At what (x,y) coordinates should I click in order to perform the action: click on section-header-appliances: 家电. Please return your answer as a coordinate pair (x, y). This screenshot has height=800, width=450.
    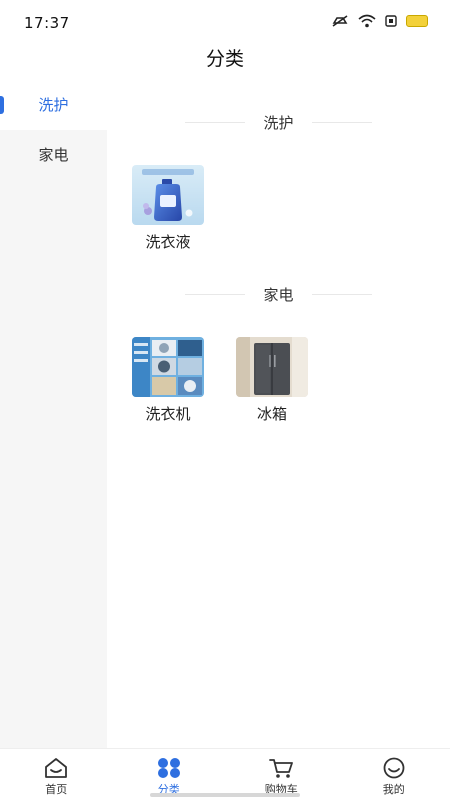
    Looking at the image, I should click on (278, 294).